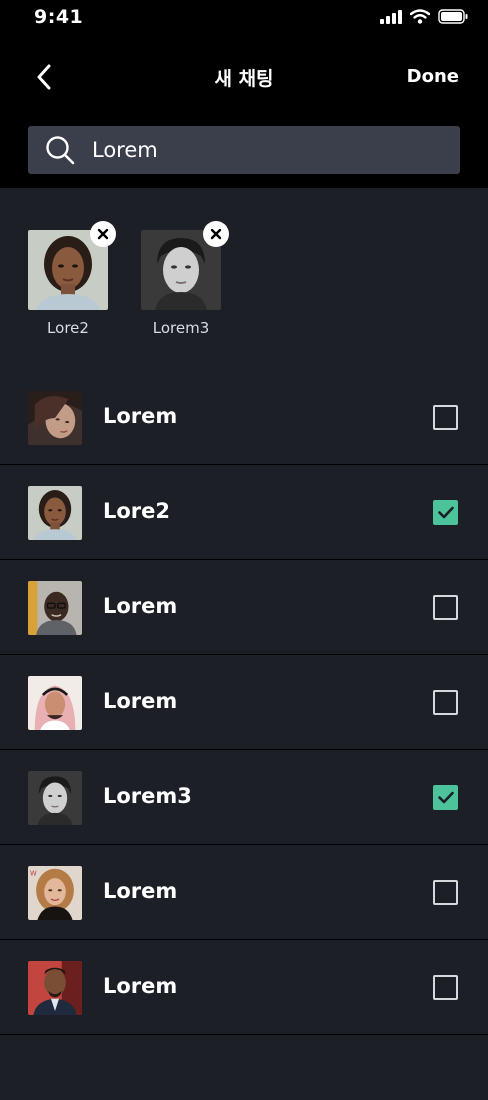  I want to click on signal-icon, so click(391, 18).